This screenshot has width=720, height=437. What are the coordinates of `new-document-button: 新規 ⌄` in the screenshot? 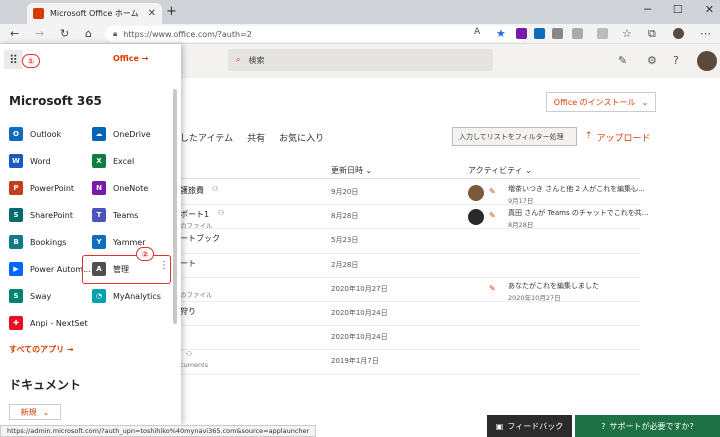 It's located at (35, 412).